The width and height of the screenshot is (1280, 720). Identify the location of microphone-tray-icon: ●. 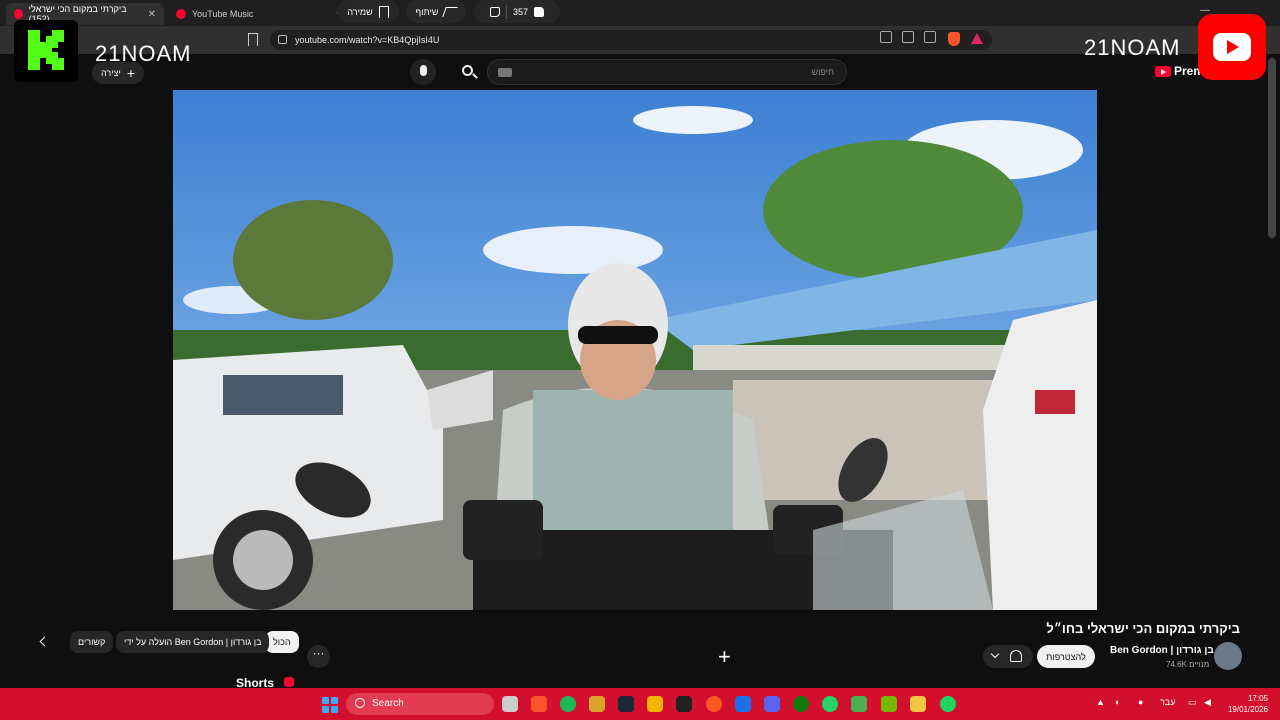
(1140, 702).